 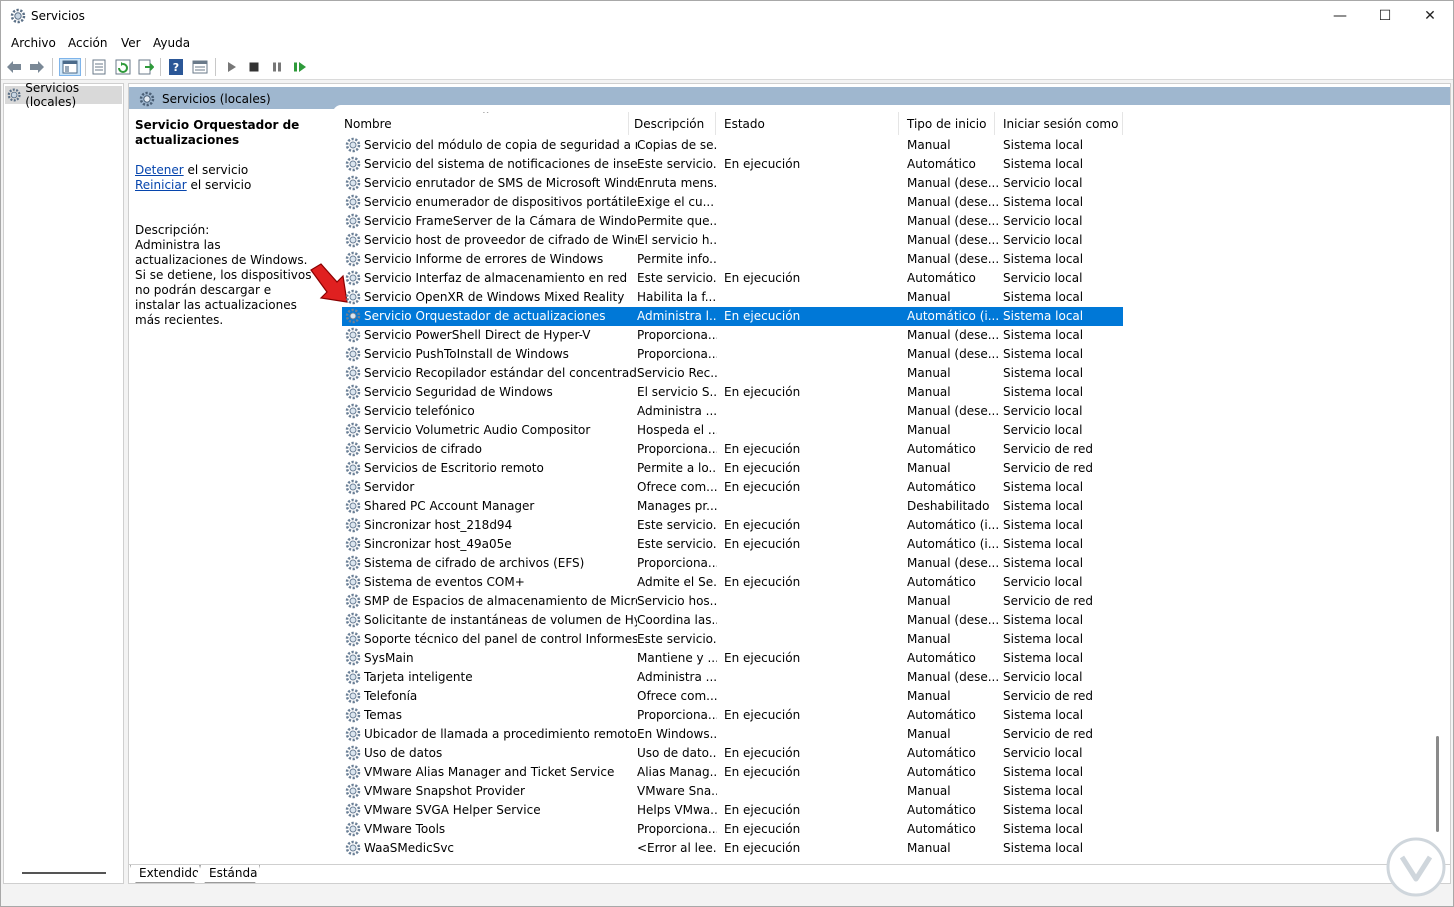 What do you see at coordinates (63, 95) in the screenshot?
I see `tree-item-servicios-locales: Servicios (locales)` at bounding box center [63, 95].